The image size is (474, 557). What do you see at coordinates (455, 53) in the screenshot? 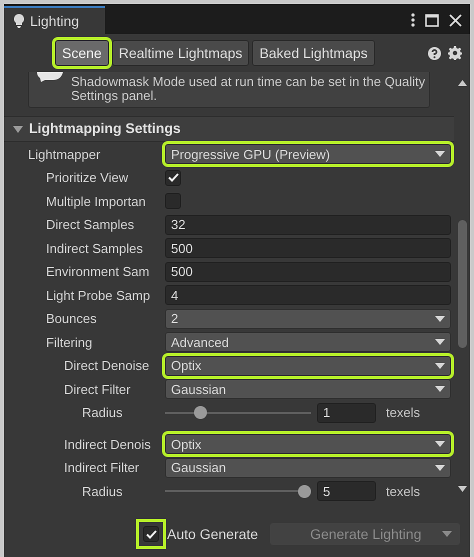
I see `settings-icon` at bounding box center [455, 53].